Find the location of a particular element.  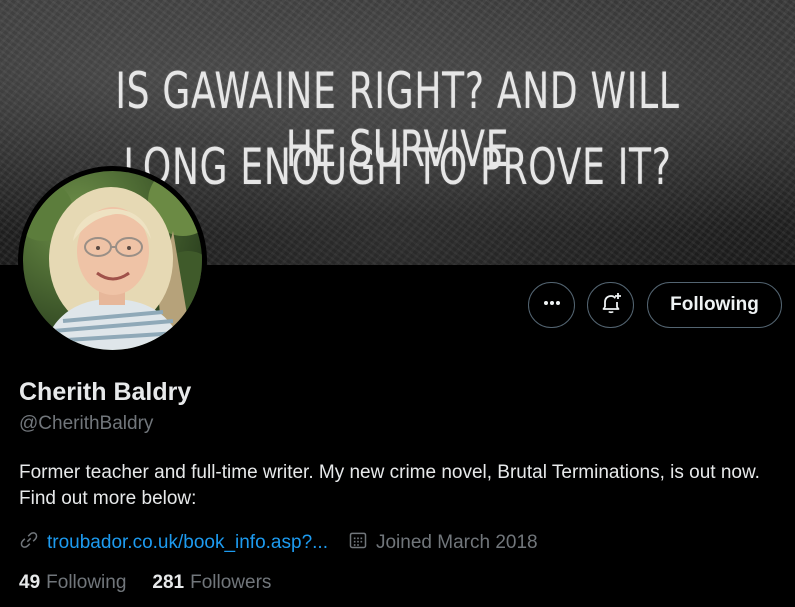

following-label: Following is located at coordinates (86, 582).